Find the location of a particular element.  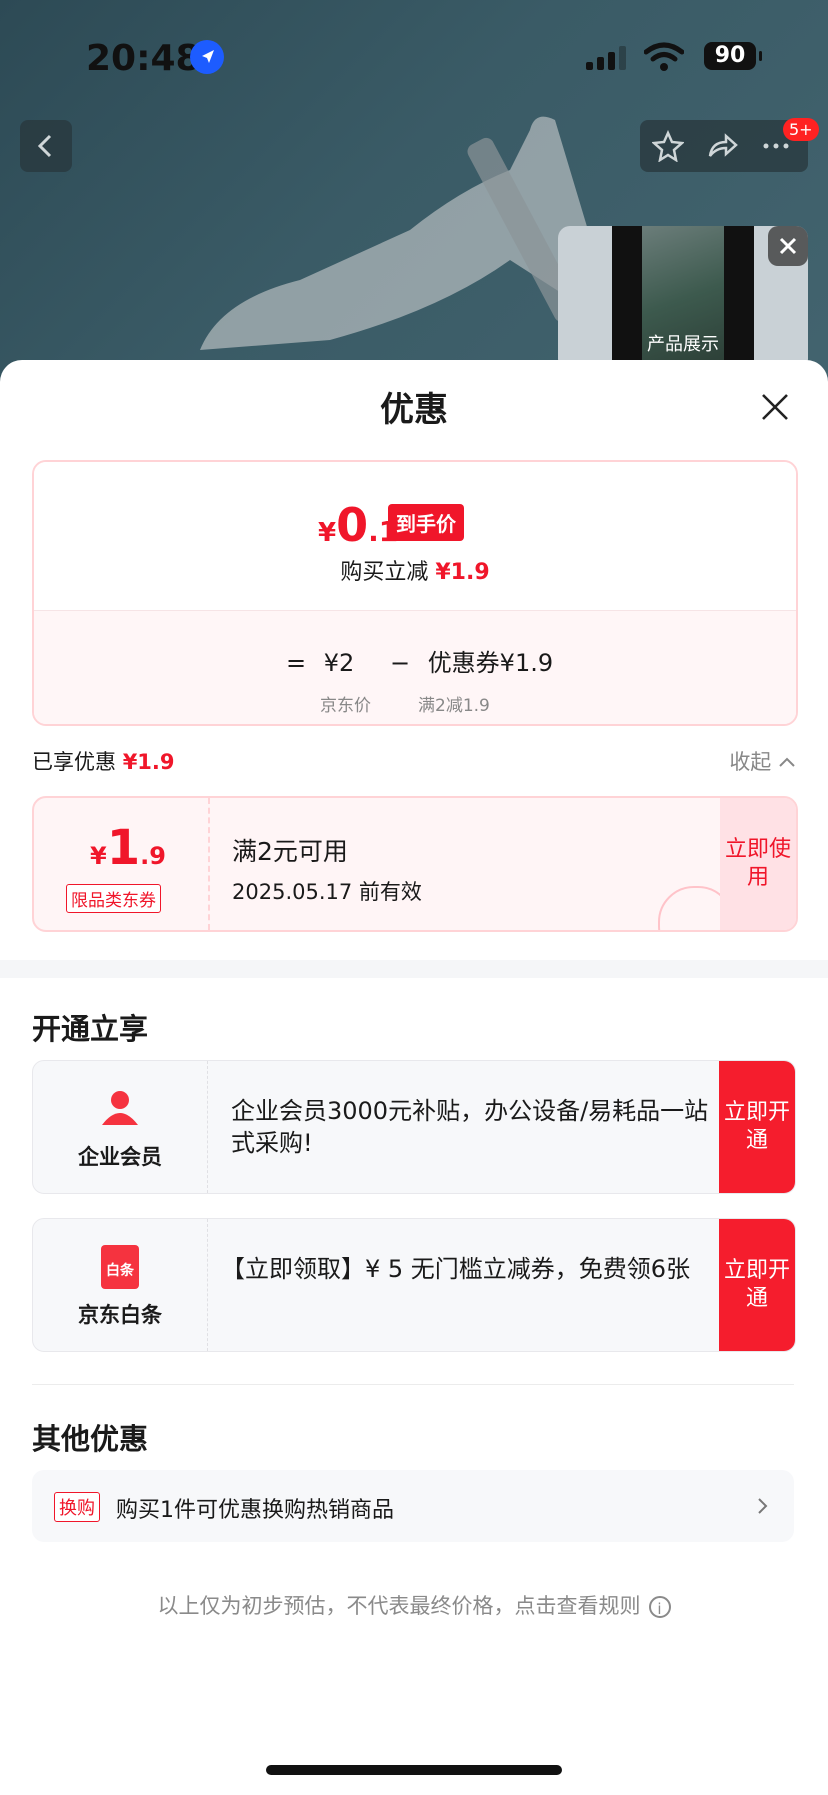

price-breakdown: = ¥2 − 优惠券¥1.9 京东价 满2减1.9 is located at coordinates (415, 667).